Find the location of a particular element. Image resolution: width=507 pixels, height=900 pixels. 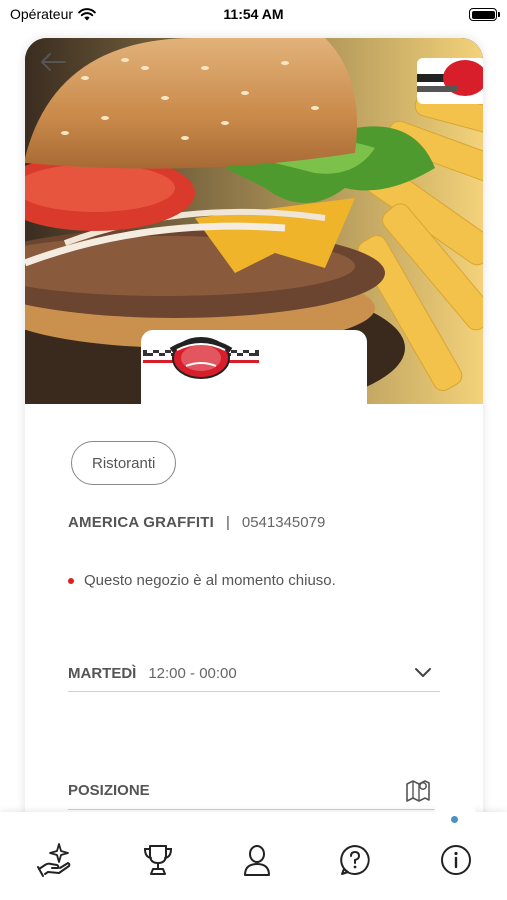

trophy-icon is located at coordinates (158, 860).